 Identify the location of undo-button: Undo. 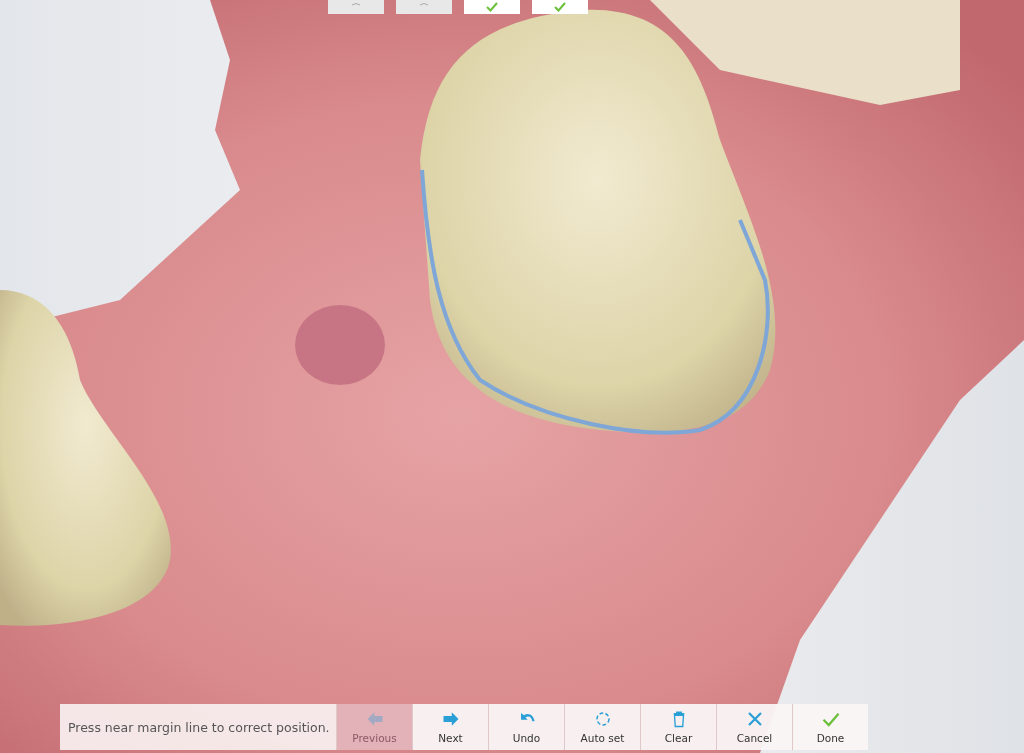
(526, 727).